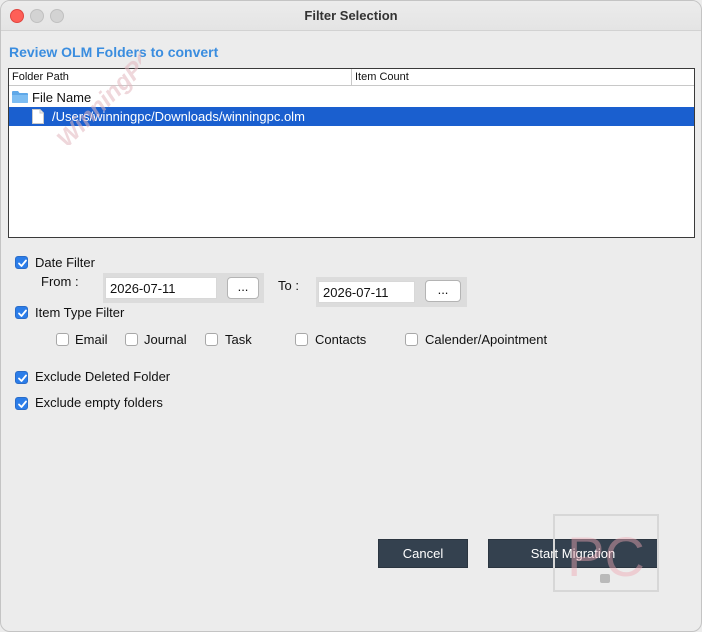 The image size is (702, 632). What do you see at coordinates (380, 77) in the screenshot?
I see `column-item-count: Item Count` at bounding box center [380, 77].